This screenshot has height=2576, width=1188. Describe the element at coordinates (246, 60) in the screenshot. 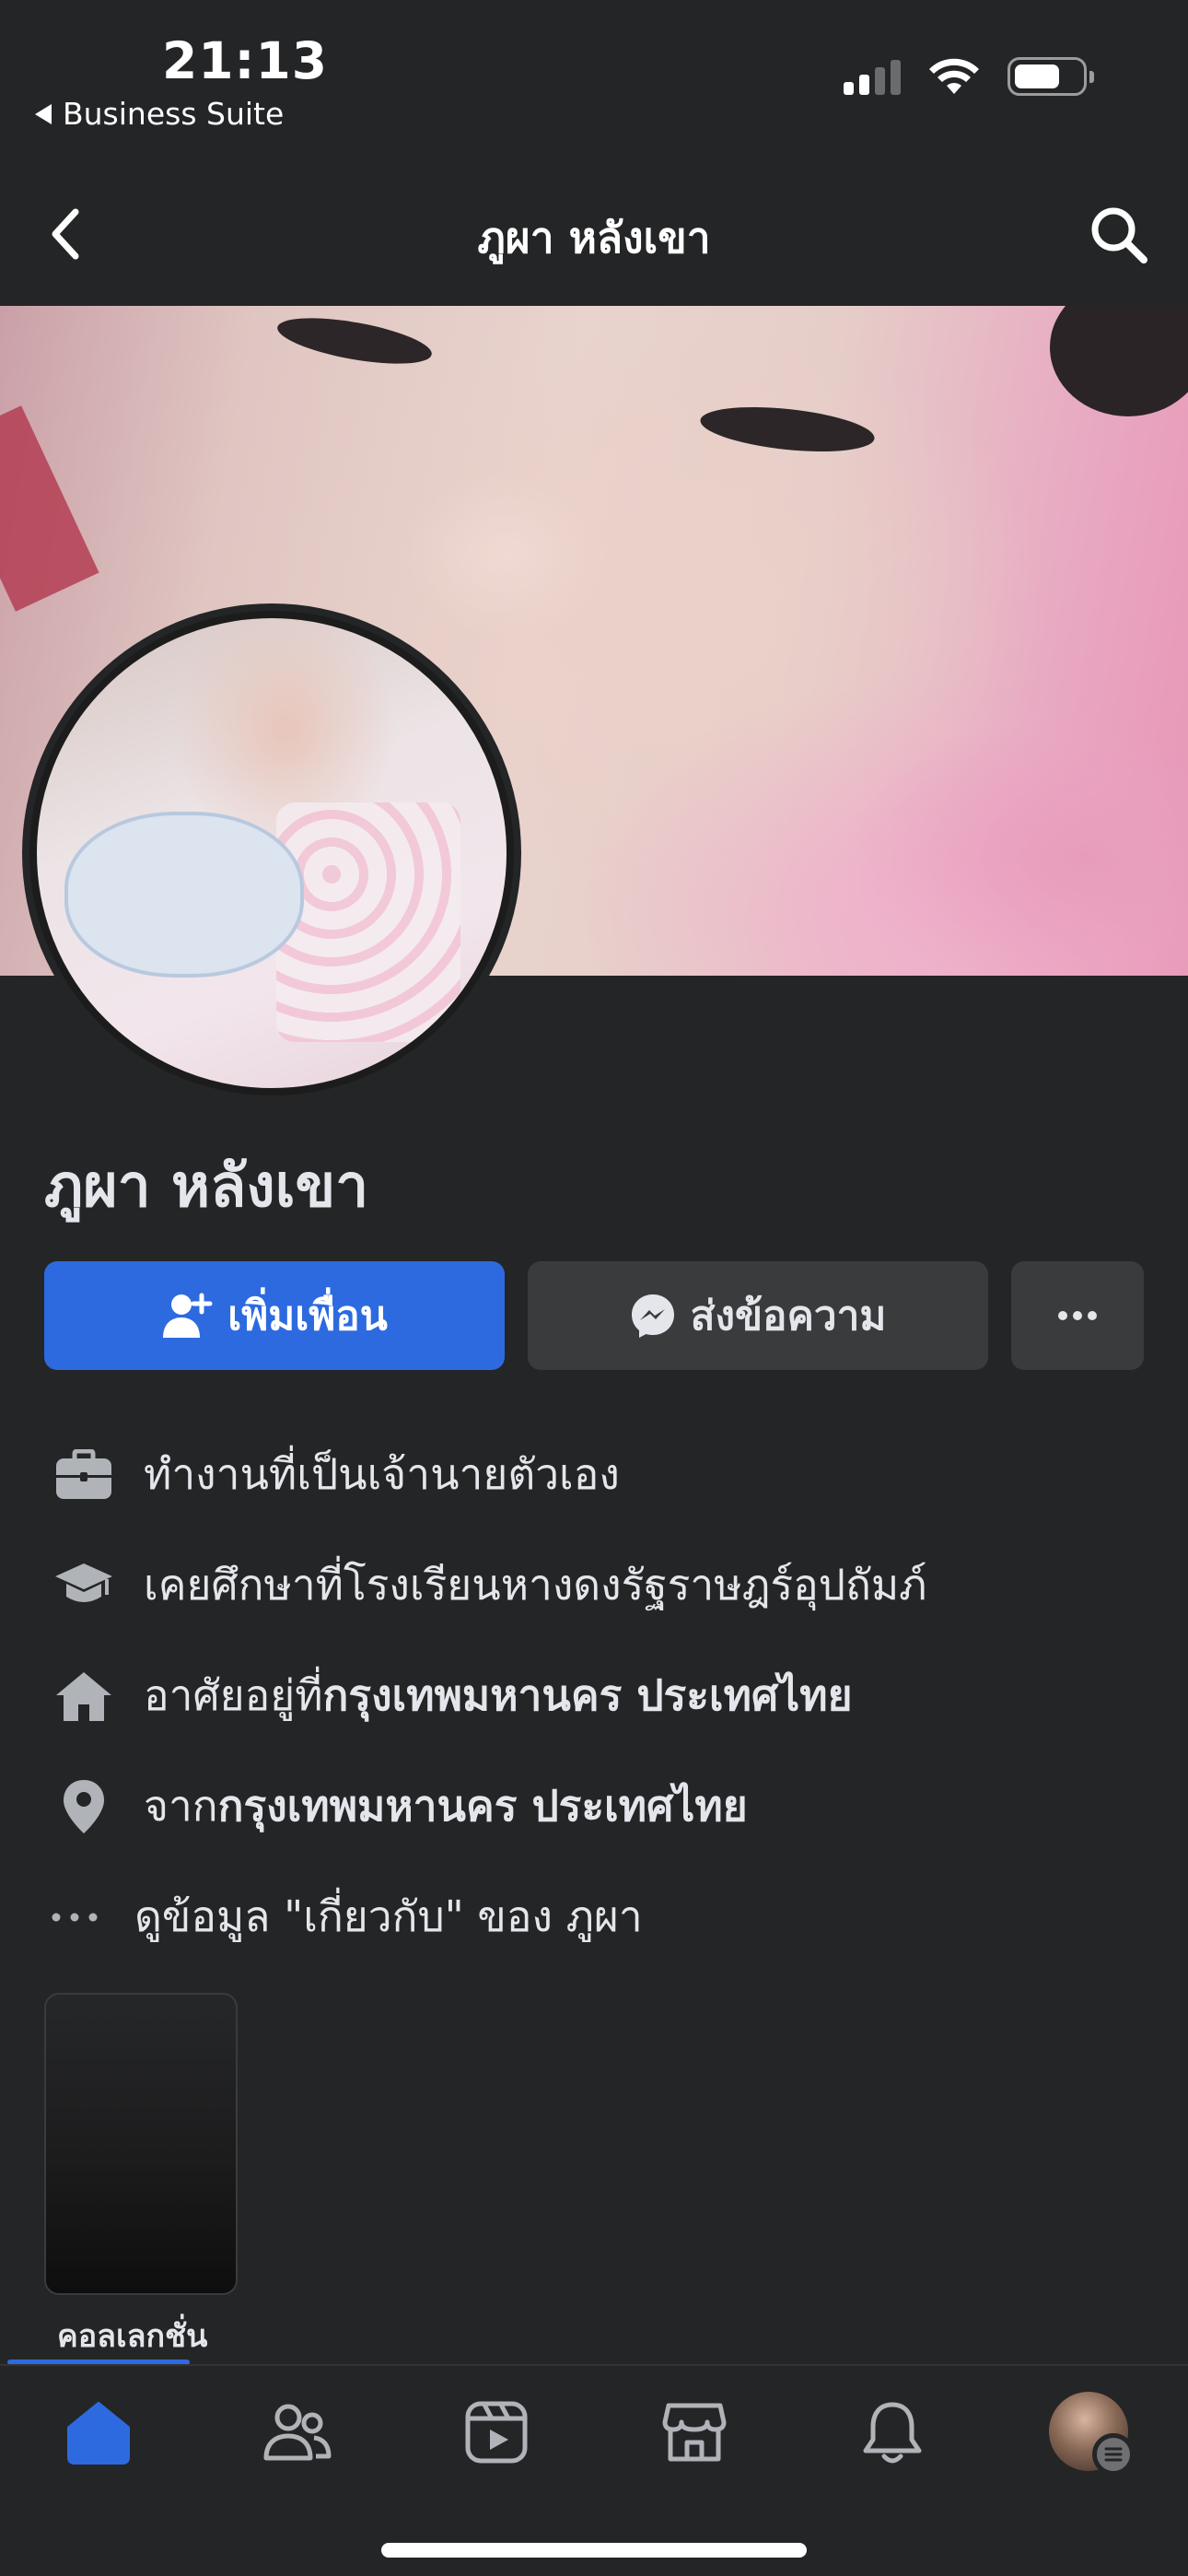

I see `status-time: 21:13` at that location.